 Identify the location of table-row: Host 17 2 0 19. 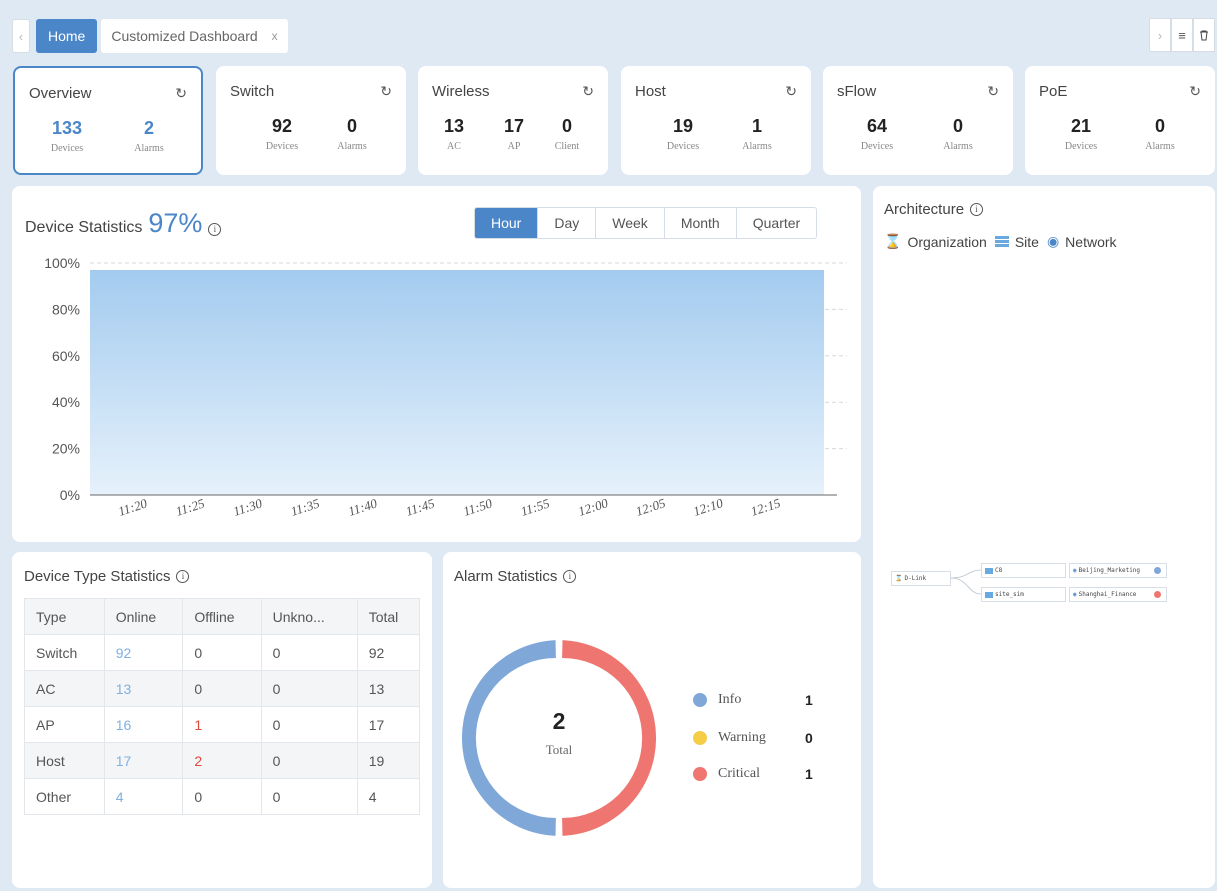
(222, 760).